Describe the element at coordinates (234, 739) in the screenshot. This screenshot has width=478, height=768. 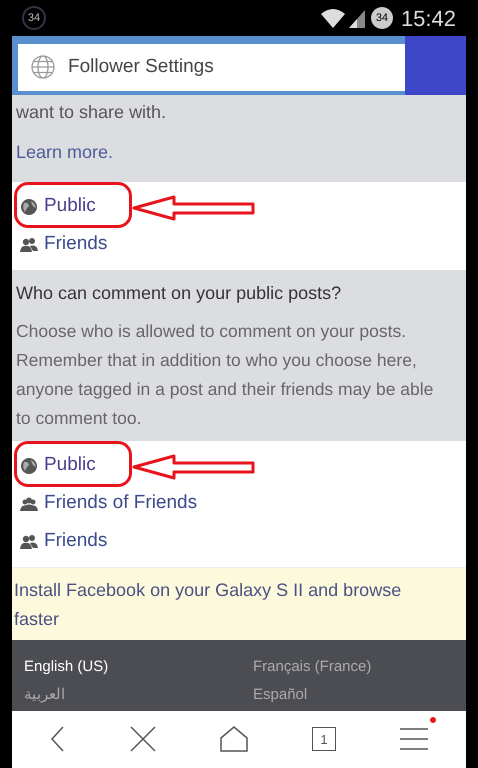
I see `home-icon` at that location.